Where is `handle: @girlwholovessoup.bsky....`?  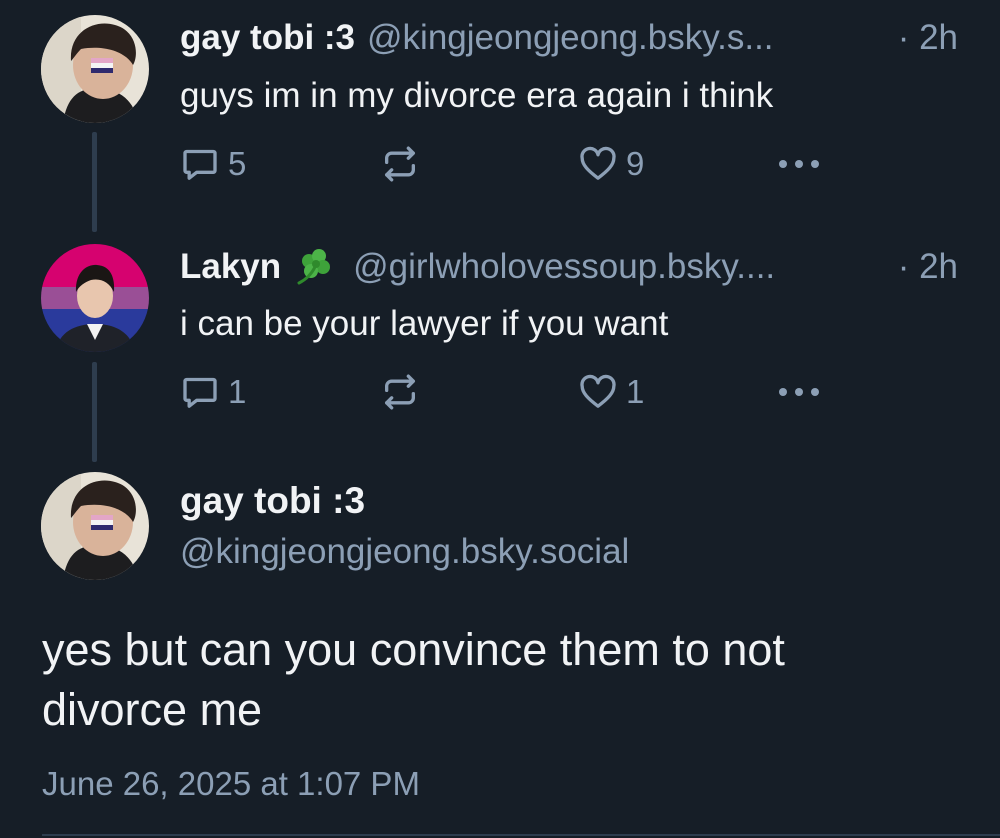
handle: @girlwholovessoup.bsky.... is located at coordinates (620, 267).